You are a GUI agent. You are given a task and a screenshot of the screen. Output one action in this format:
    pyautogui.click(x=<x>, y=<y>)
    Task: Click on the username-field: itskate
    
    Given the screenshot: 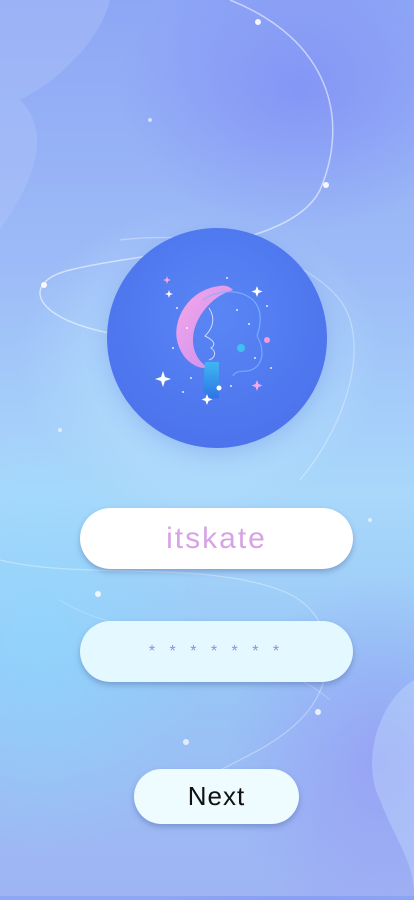 What is the action you would take?
    pyautogui.click(x=216, y=538)
    